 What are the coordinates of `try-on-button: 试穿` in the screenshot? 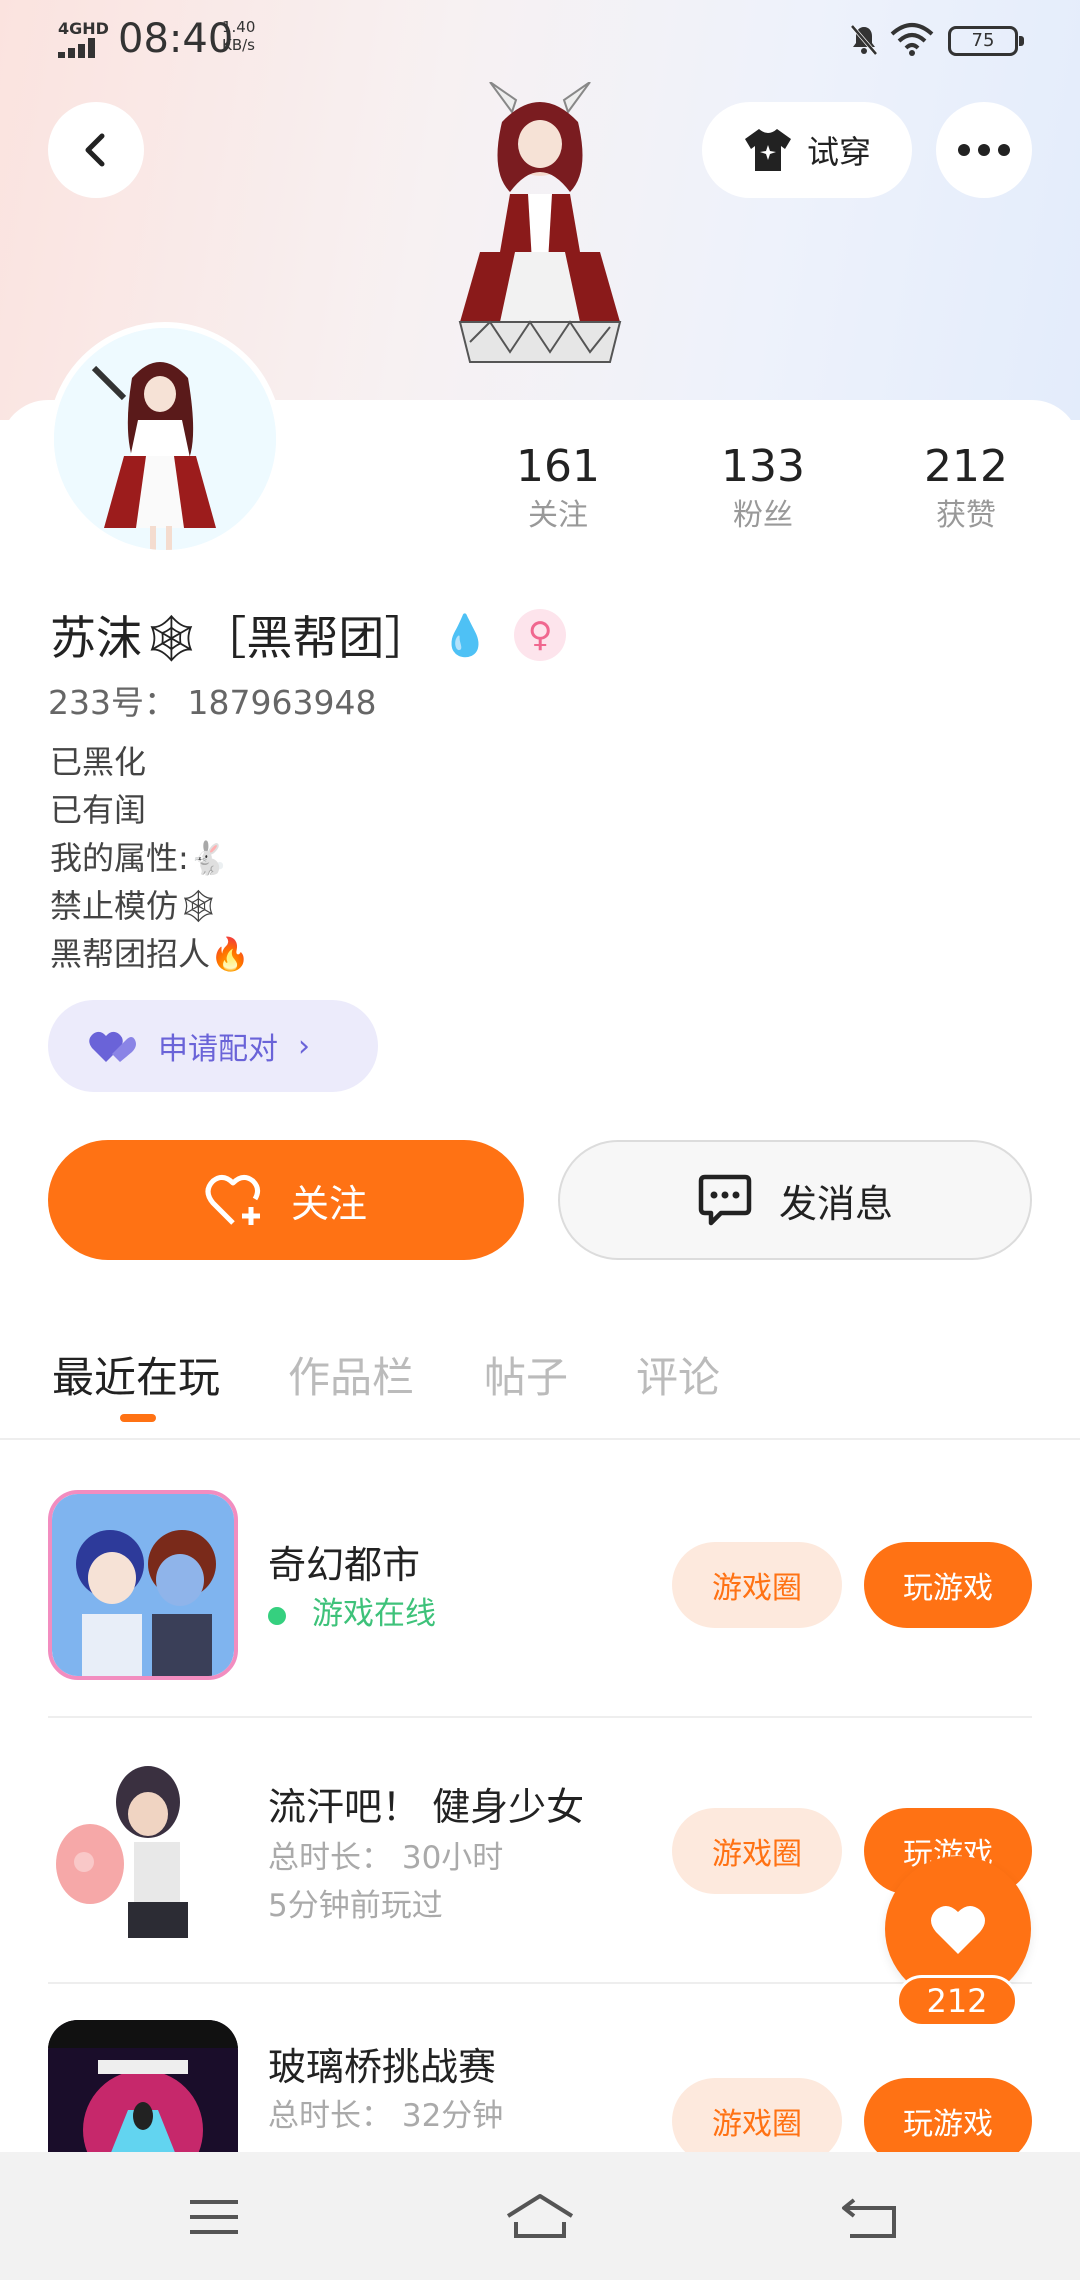 It's located at (807, 150).